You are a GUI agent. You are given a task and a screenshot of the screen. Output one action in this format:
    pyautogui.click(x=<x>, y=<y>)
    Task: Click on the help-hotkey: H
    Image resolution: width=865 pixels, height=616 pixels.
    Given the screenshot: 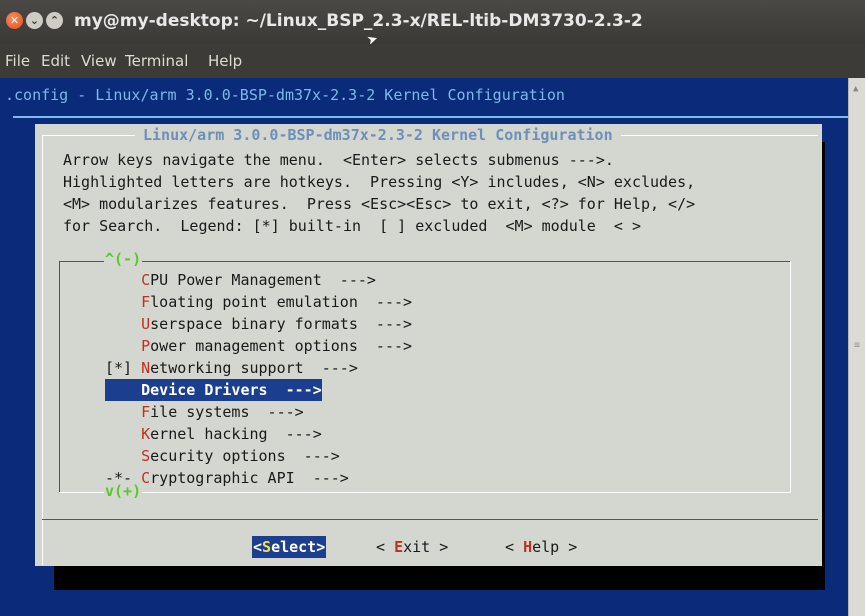 What is the action you would take?
    pyautogui.click(x=528, y=547)
    